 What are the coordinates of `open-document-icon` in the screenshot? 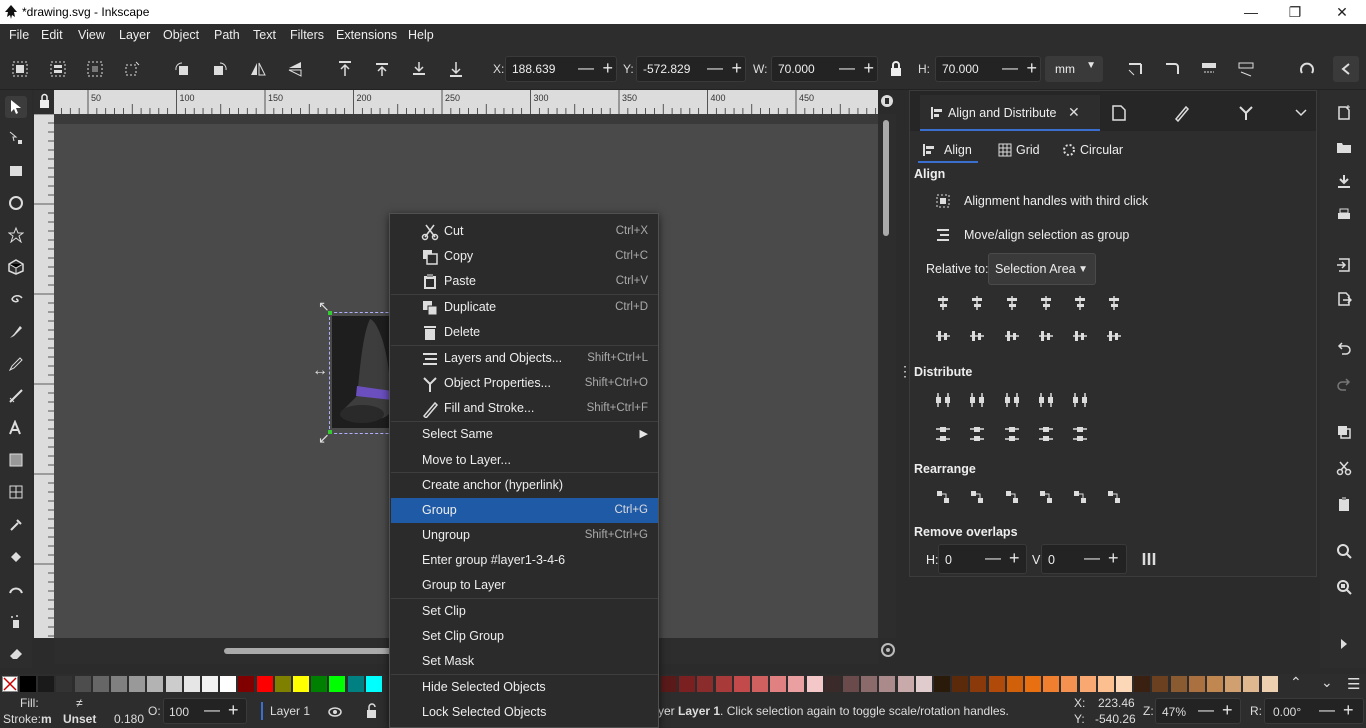 It's located at (1344, 147).